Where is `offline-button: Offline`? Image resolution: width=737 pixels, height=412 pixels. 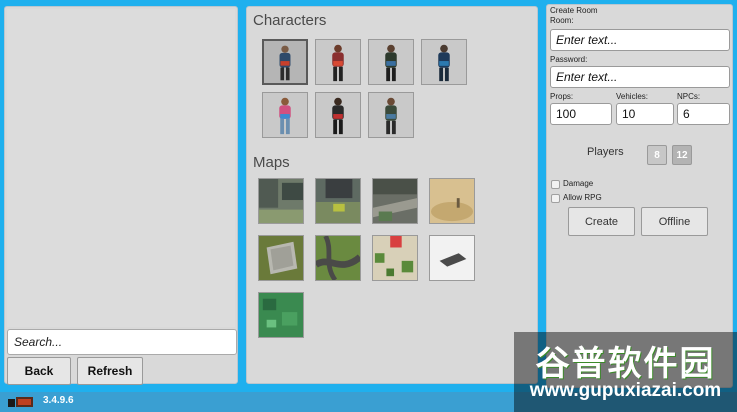 offline-button: Offline is located at coordinates (674, 221).